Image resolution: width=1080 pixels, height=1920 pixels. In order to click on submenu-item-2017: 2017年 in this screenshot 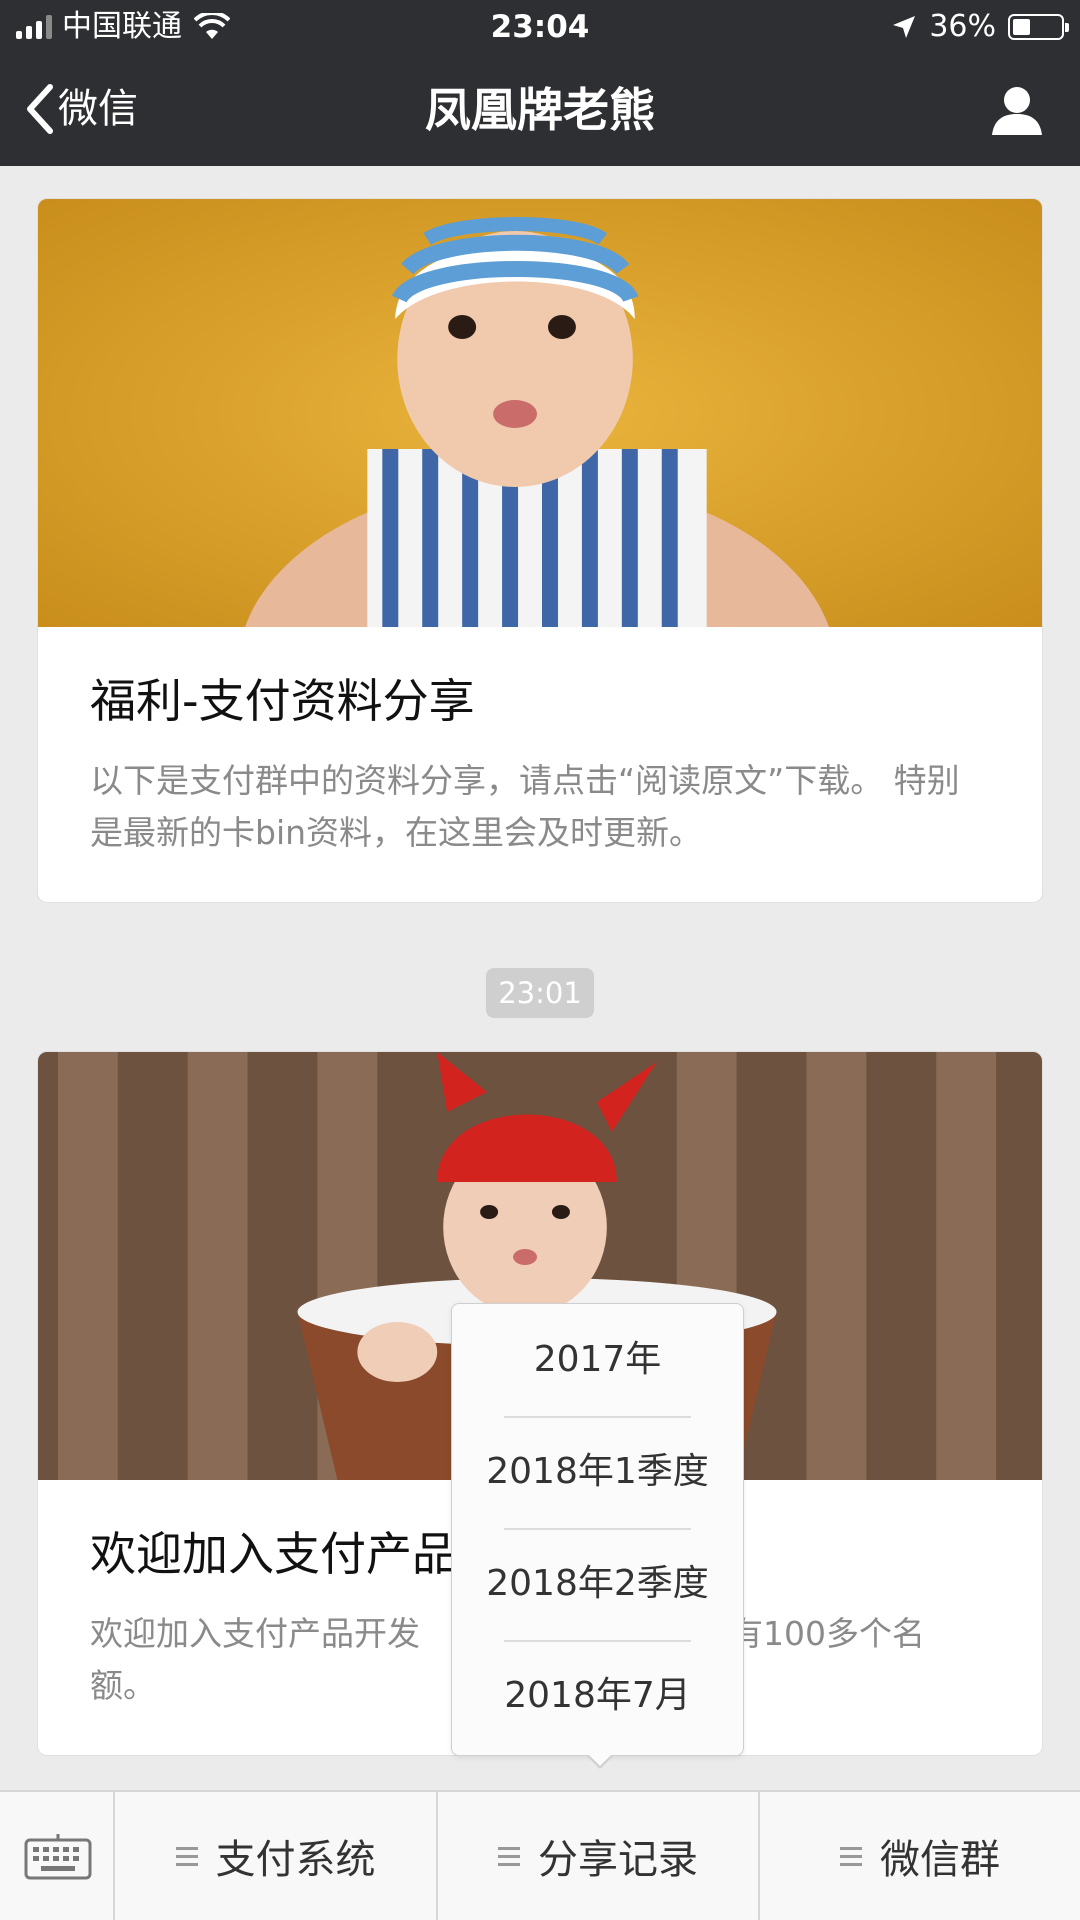, I will do `click(597, 1360)`.